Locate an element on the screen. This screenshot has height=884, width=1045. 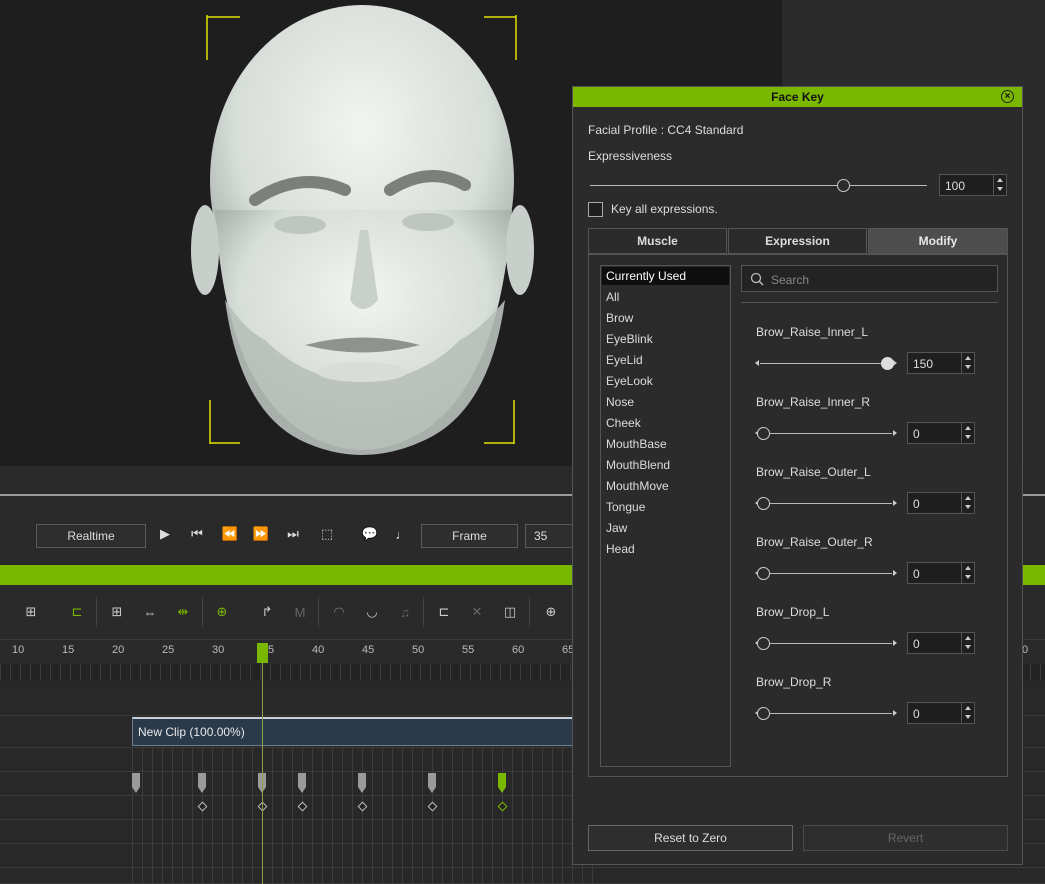
zoom-icon: ⊕ is located at coordinates (551, 612).